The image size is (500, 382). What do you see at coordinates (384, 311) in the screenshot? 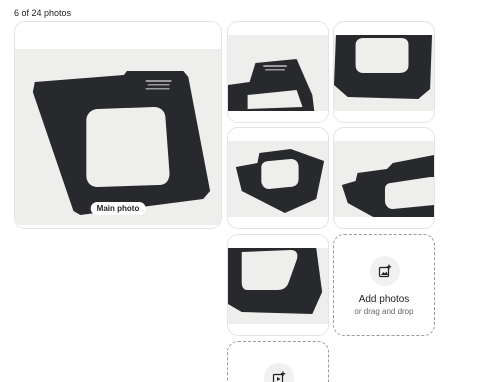
I see `add-photos-subtitle: or drag and drop` at bounding box center [384, 311].